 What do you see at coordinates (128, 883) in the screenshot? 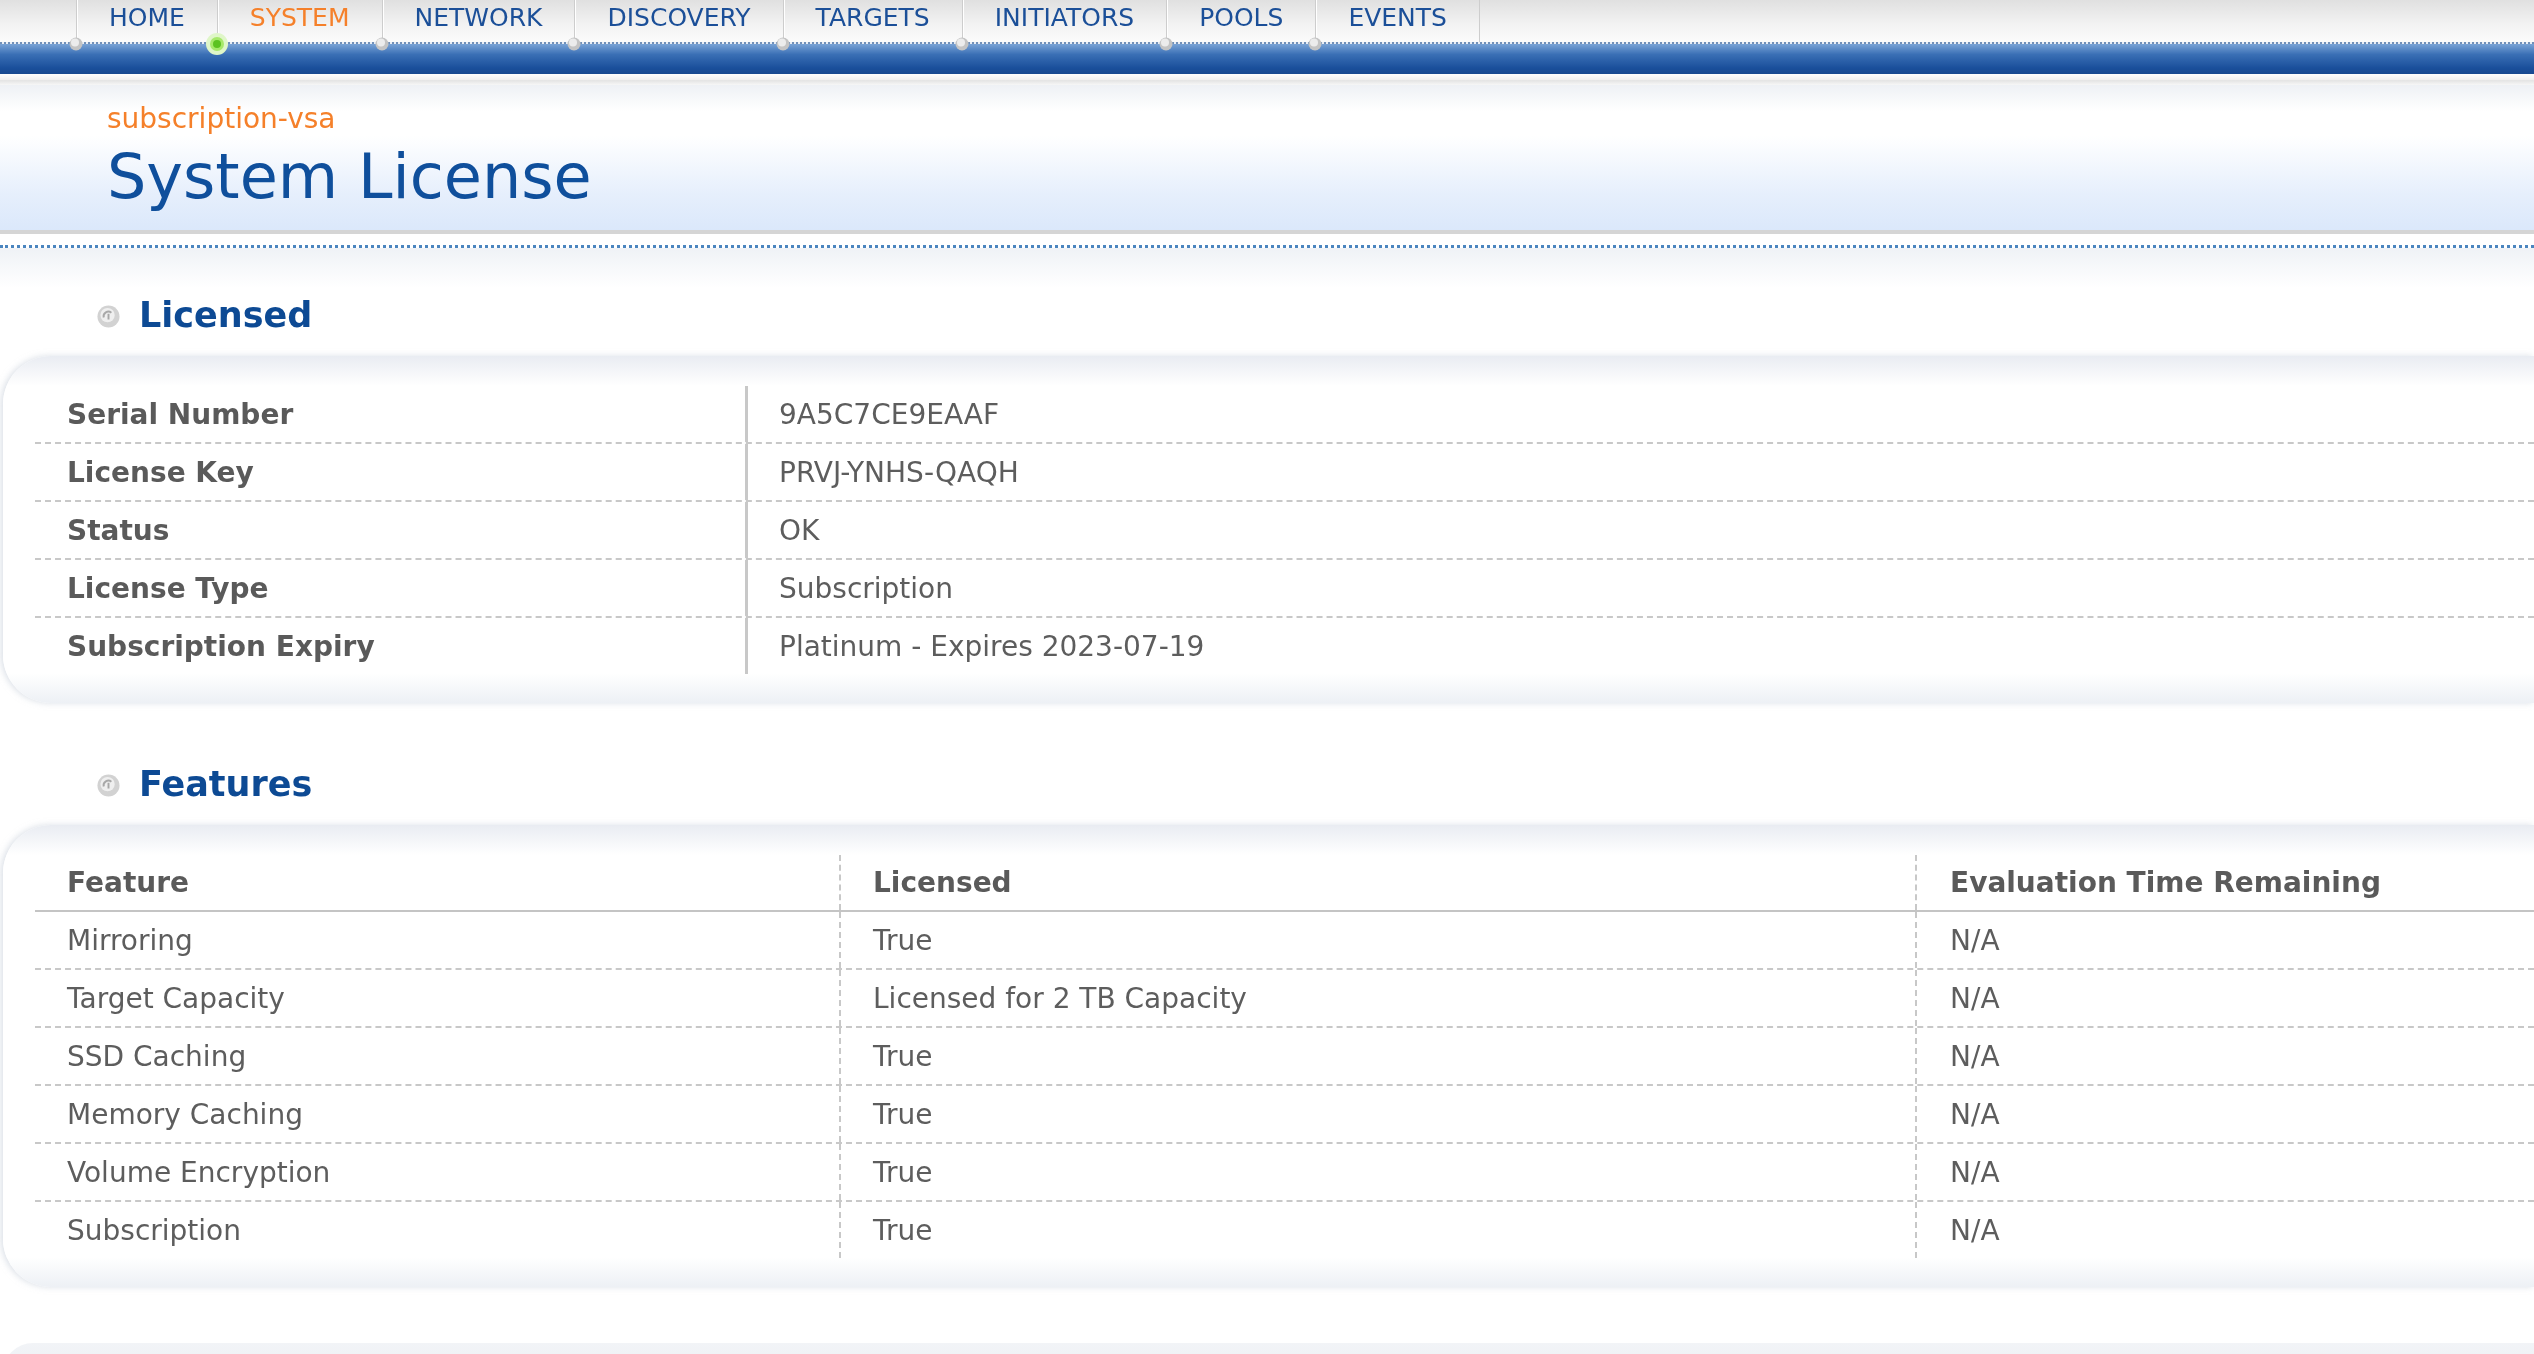
I see `column-header: Feature` at bounding box center [128, 883].